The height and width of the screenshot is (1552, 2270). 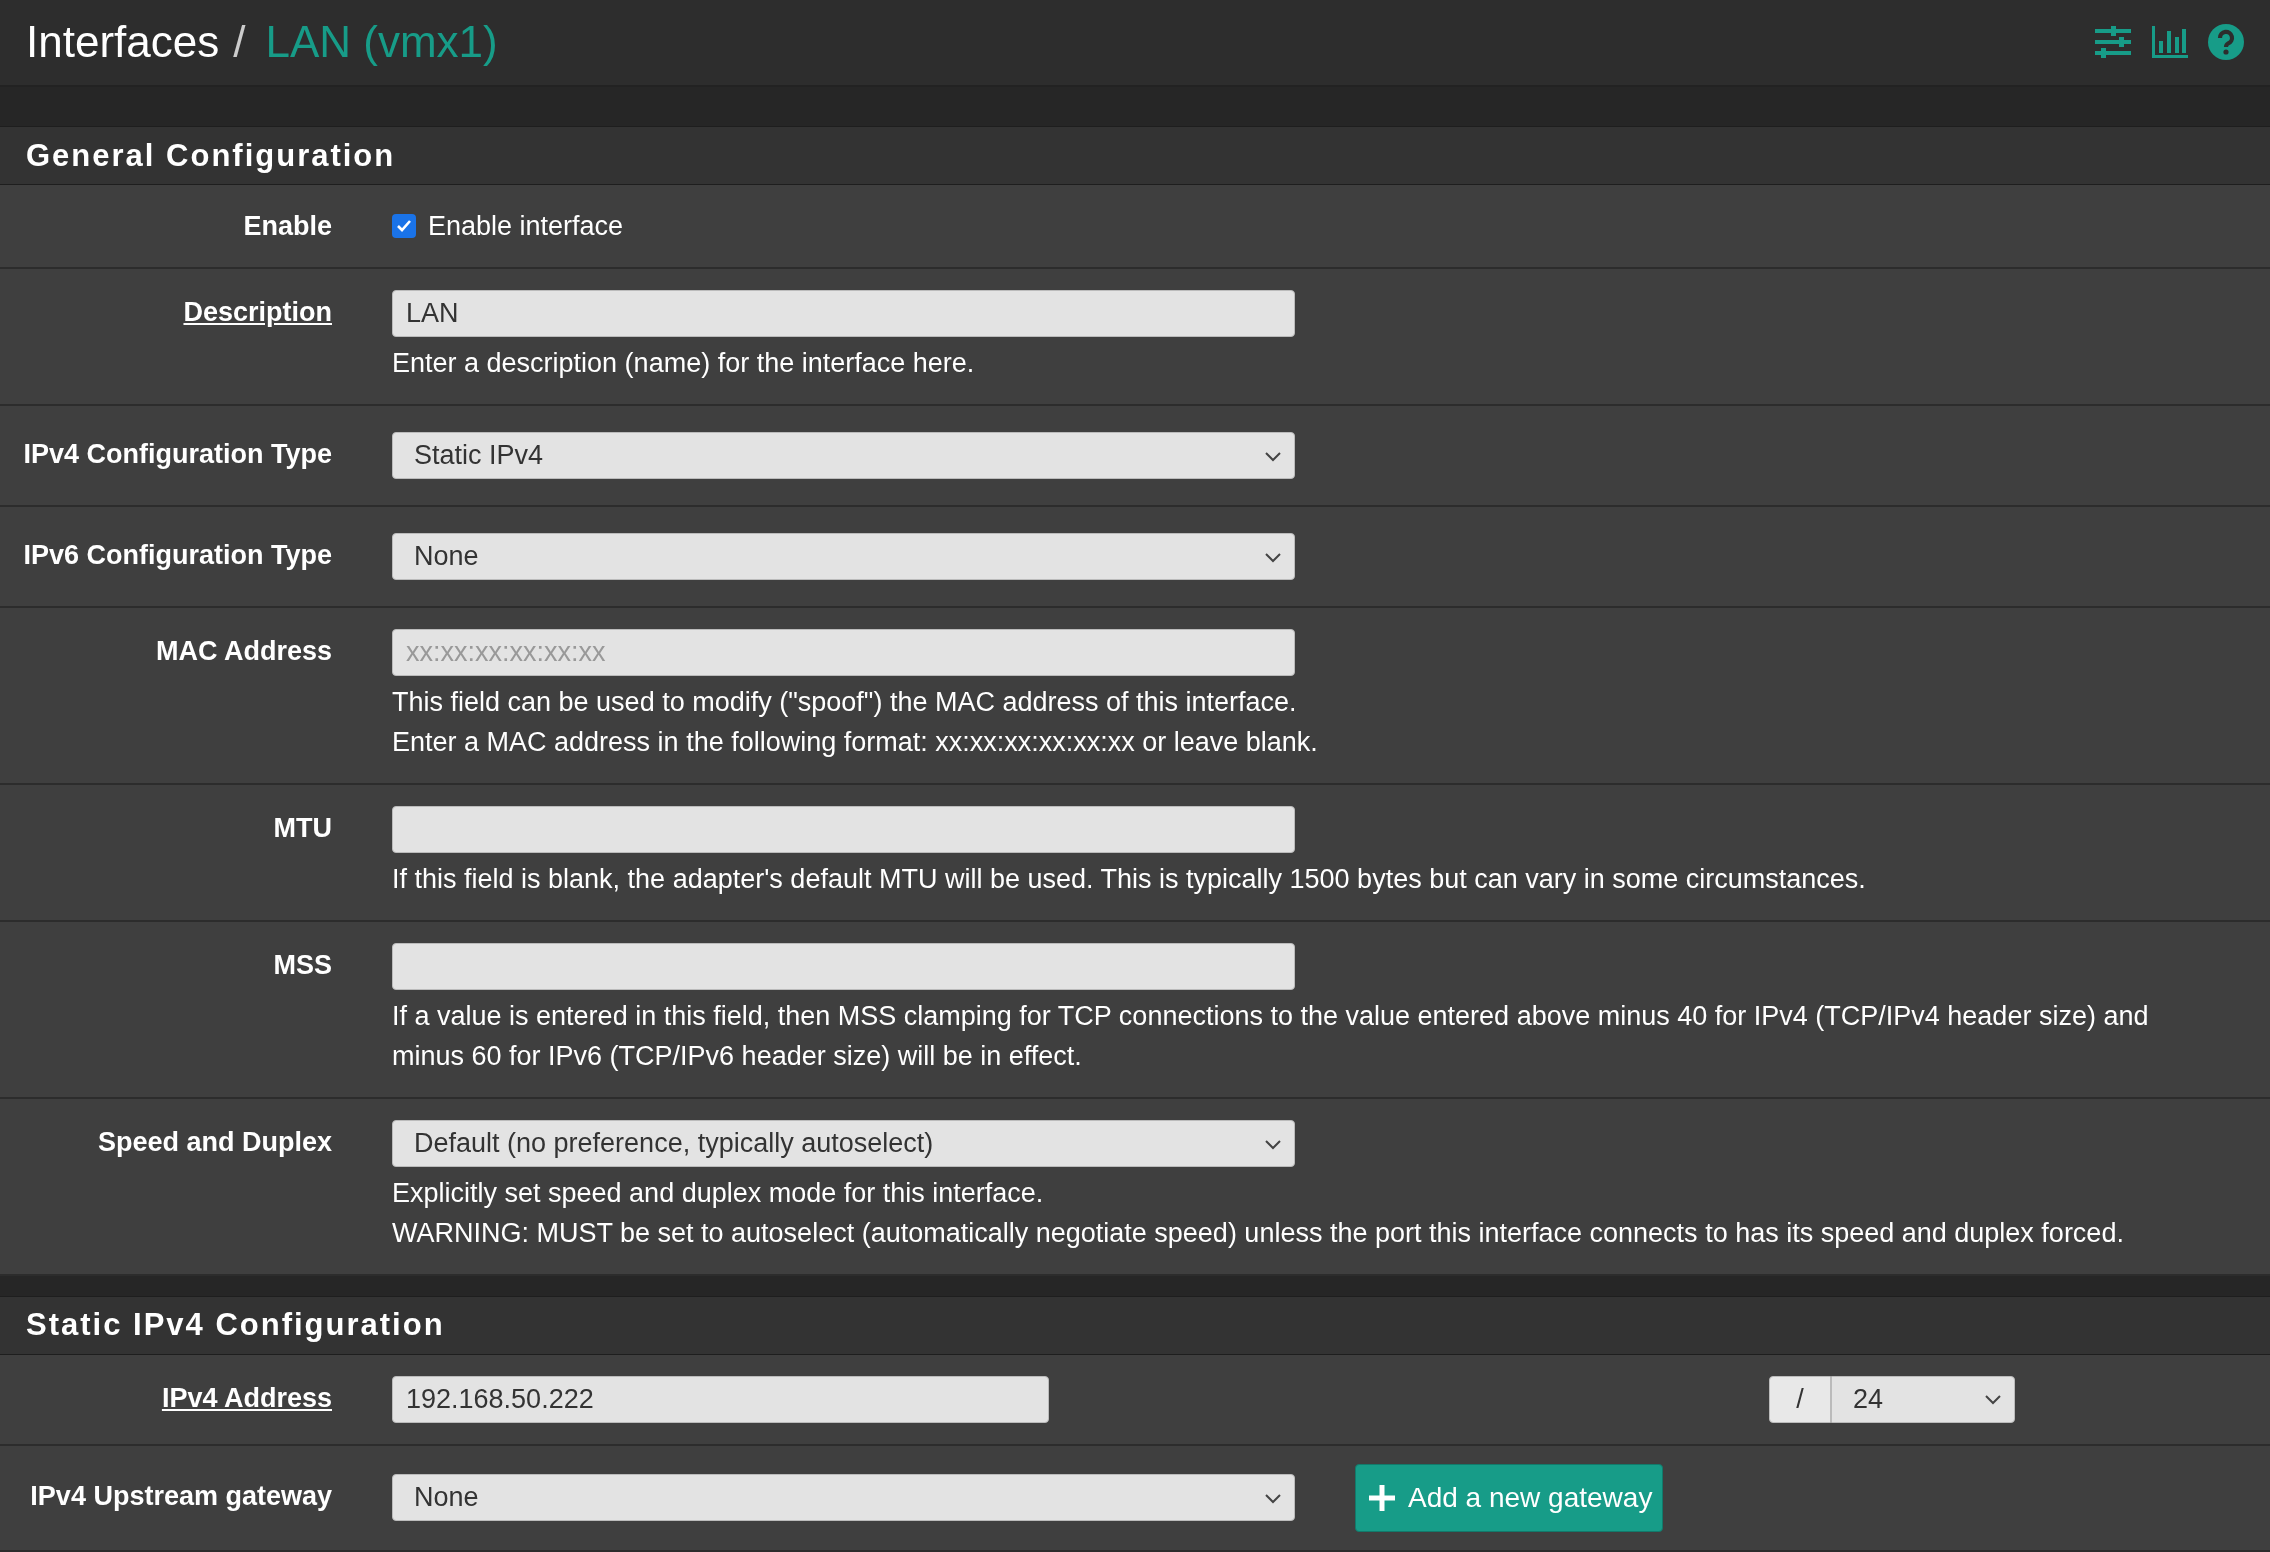 I want to click on field-label: Speed and Duplex, so click(x=214, y=1142).